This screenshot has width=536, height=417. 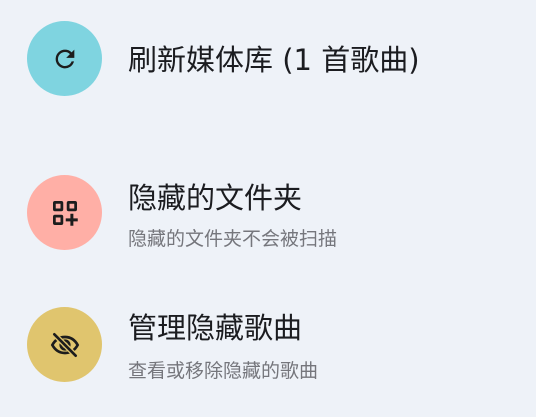 What do you see at coordinates (274, 60) in the screenshot?
I see `refresh-library-title: 刷新媒体库 (1 首歌曲)` at bounding box center [274, 60].